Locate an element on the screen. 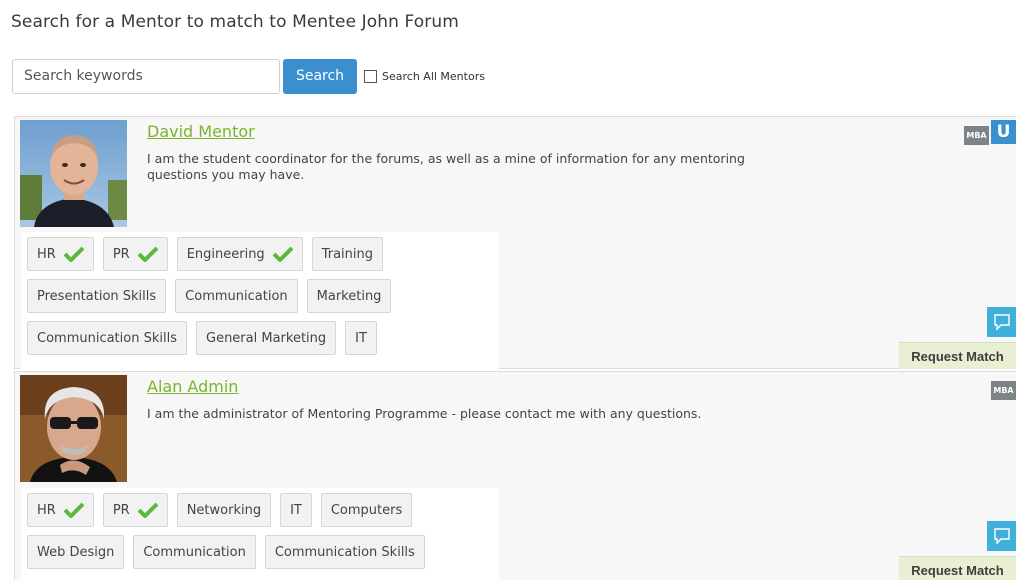  skill-tag: Computers is located at coordinates (366, 510).